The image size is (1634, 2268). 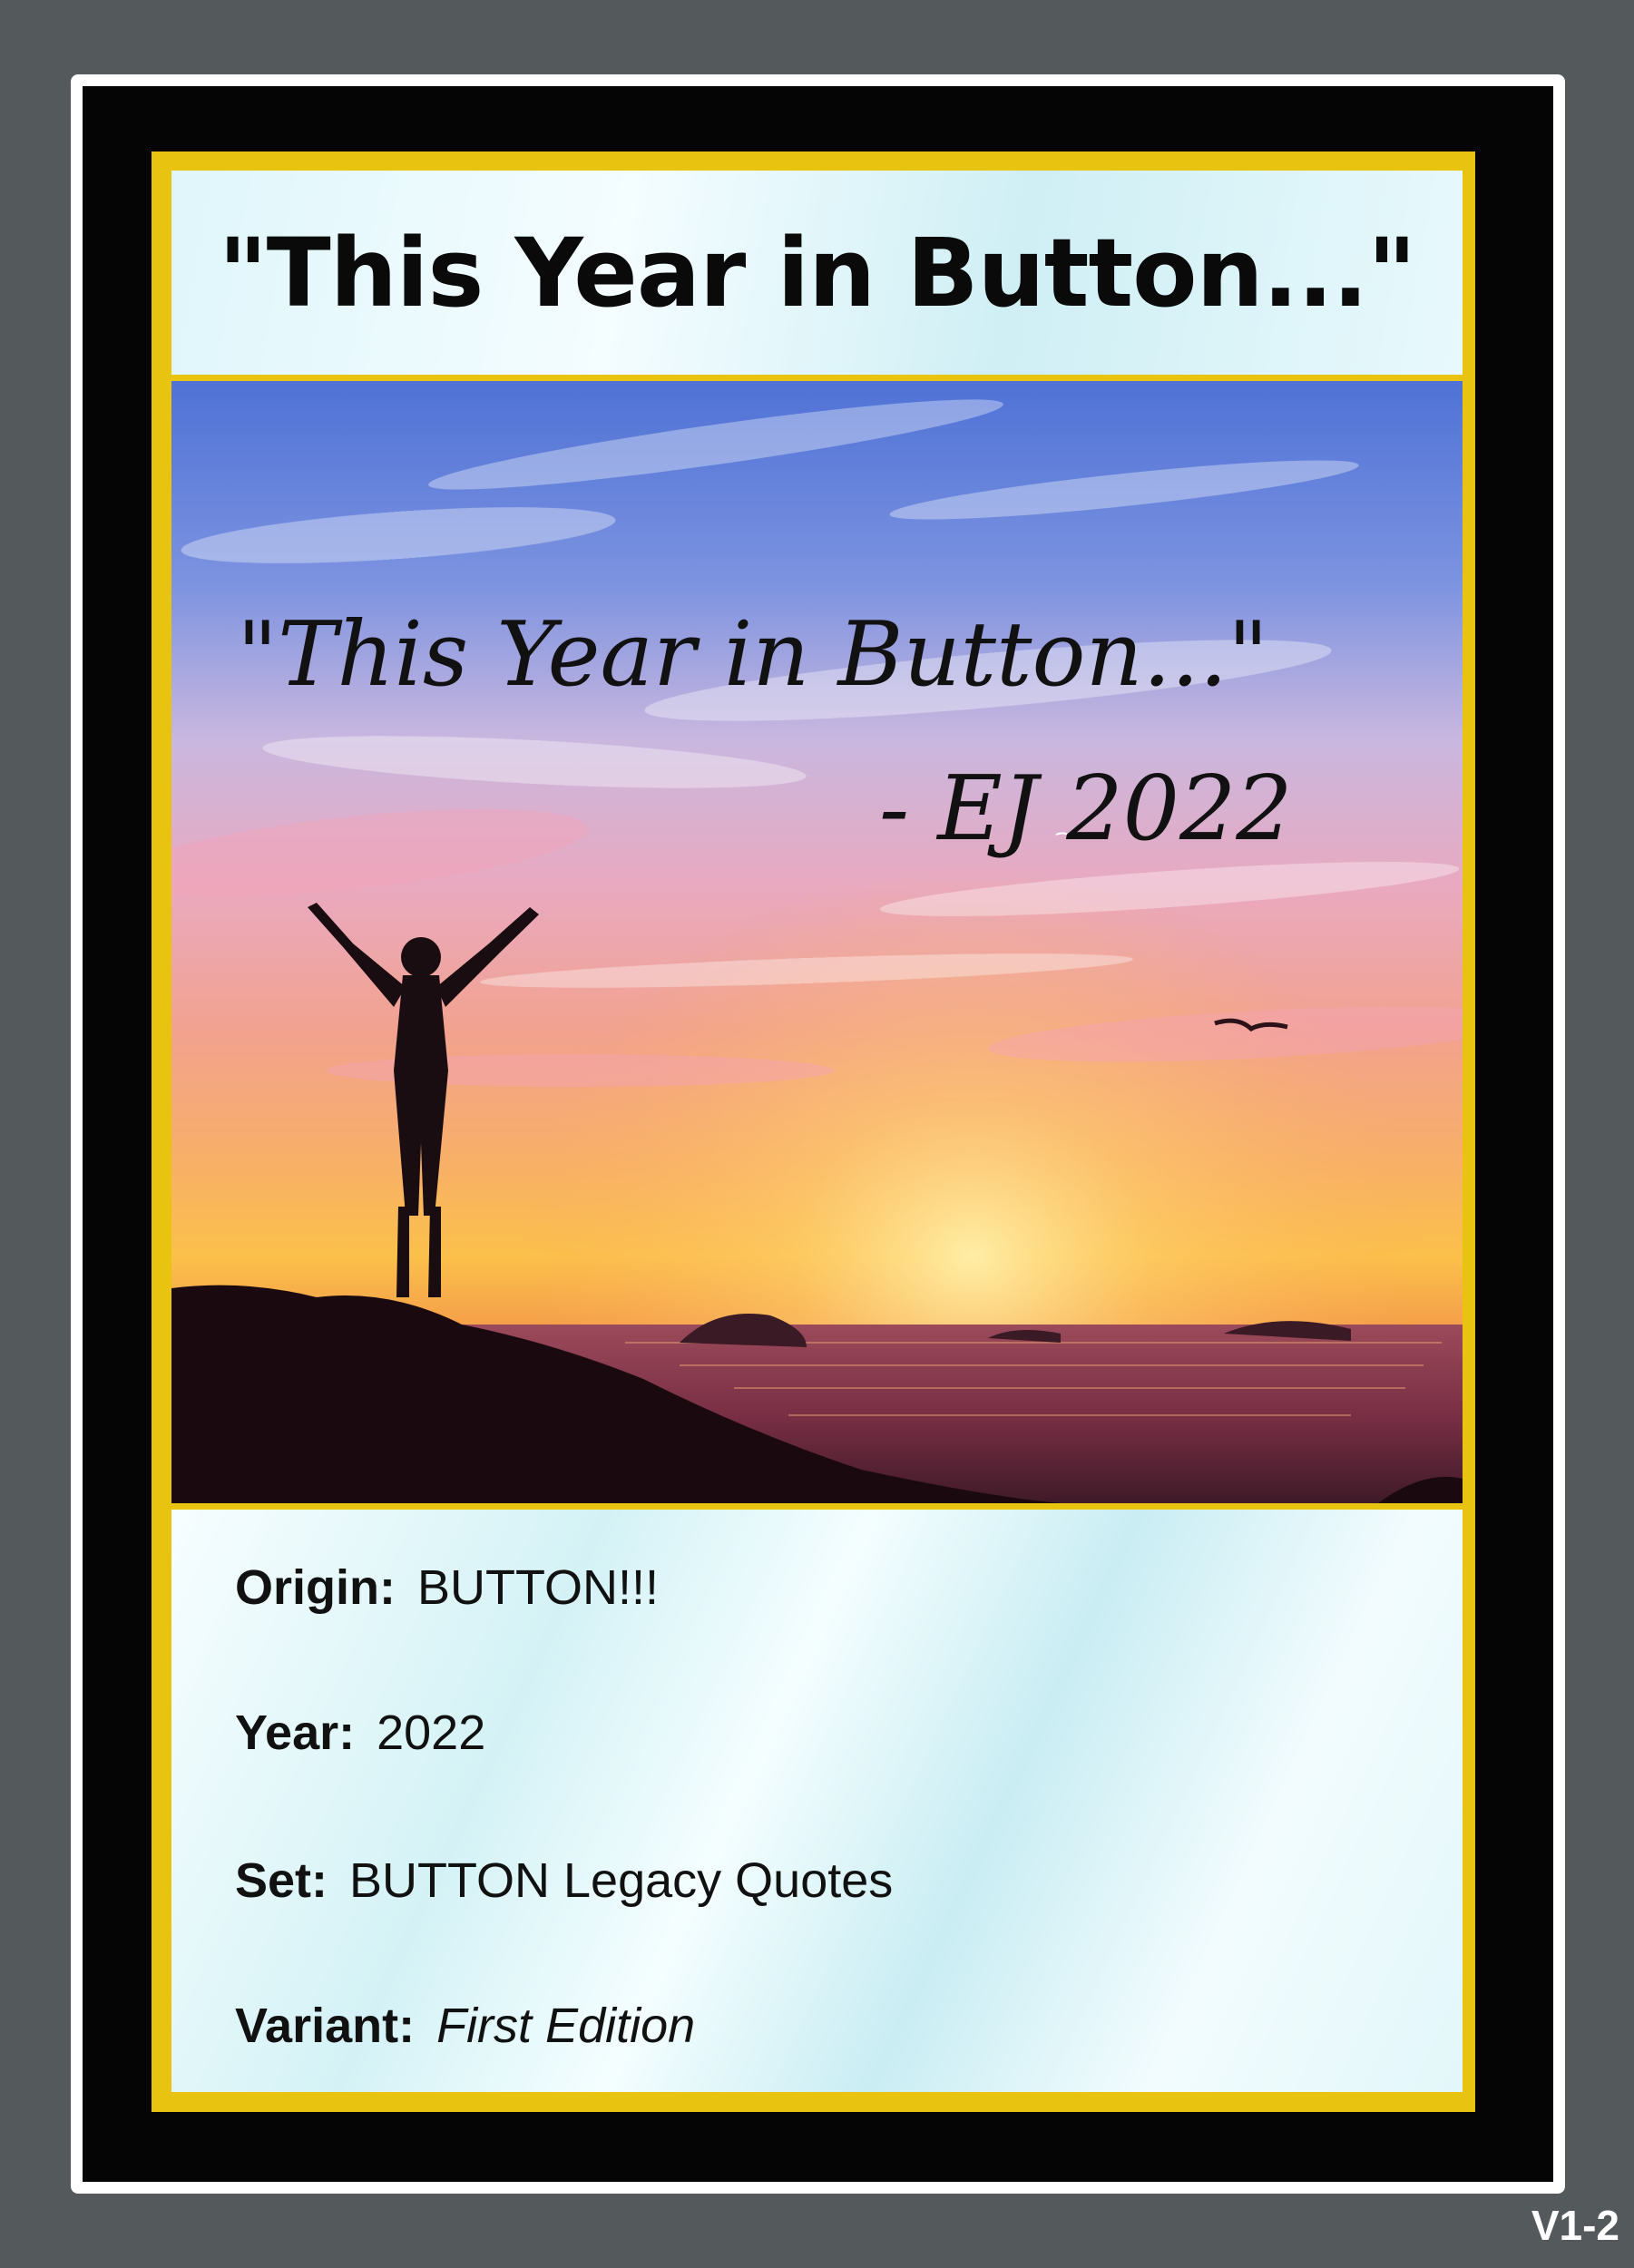 I want to click on variant-value: First Edition, so click(x=566, y=2026).